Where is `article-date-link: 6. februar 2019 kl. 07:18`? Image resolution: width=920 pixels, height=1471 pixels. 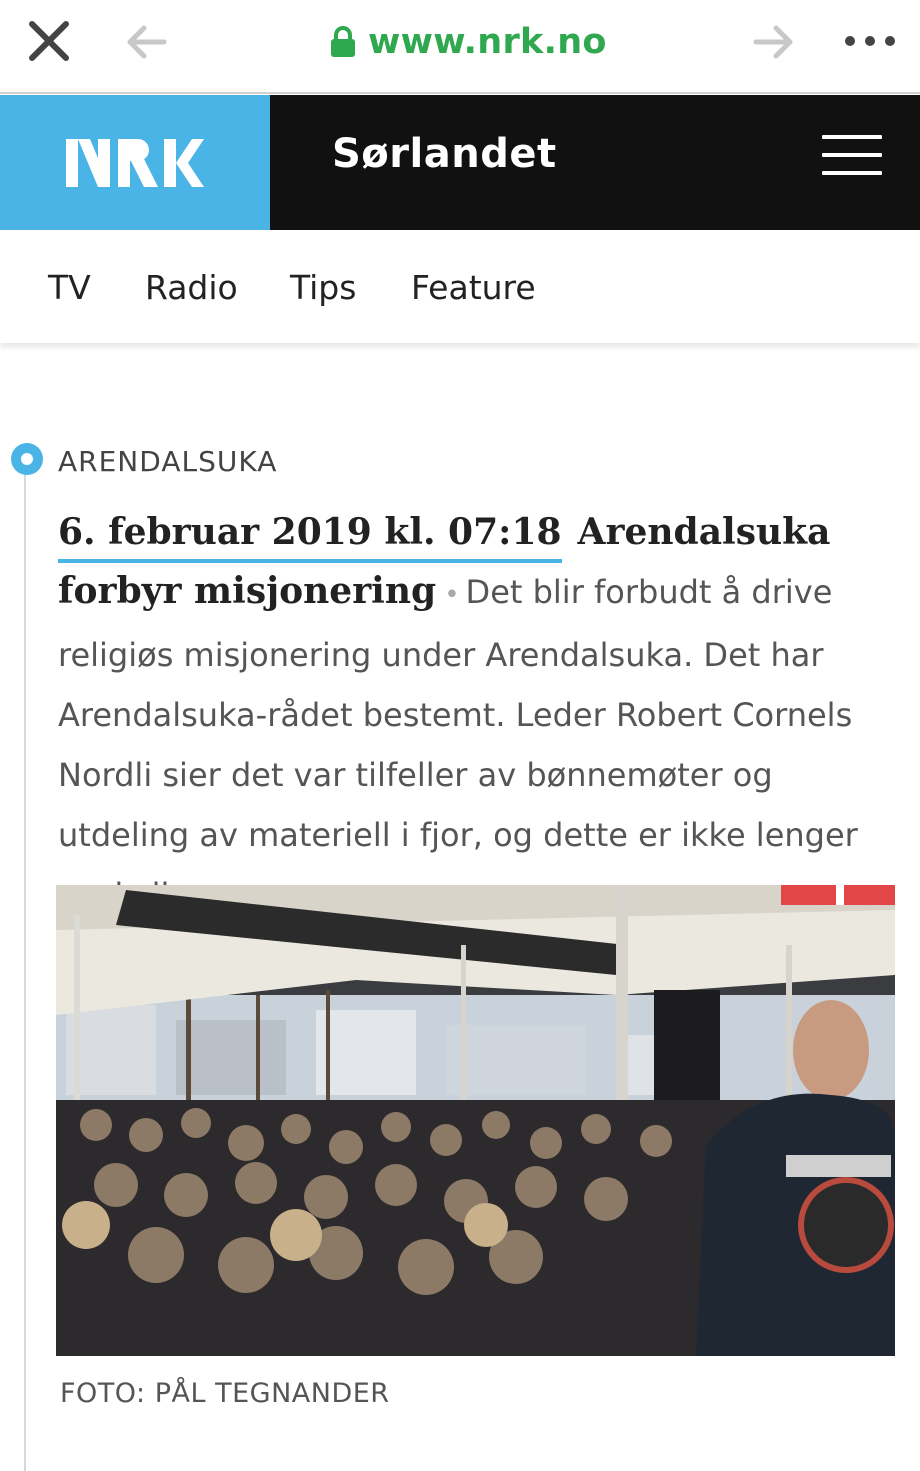 article-date-link: 6. februar 2019 kl. 07:18 is located at coordinates (310, 537).